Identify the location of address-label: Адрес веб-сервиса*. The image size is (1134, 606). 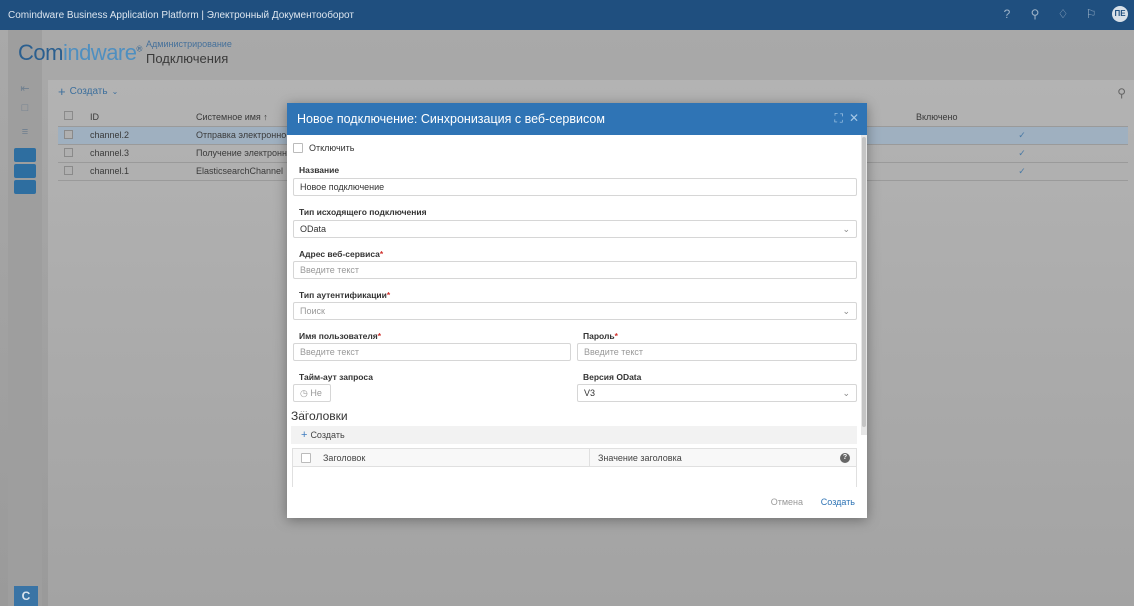
(341, 254).